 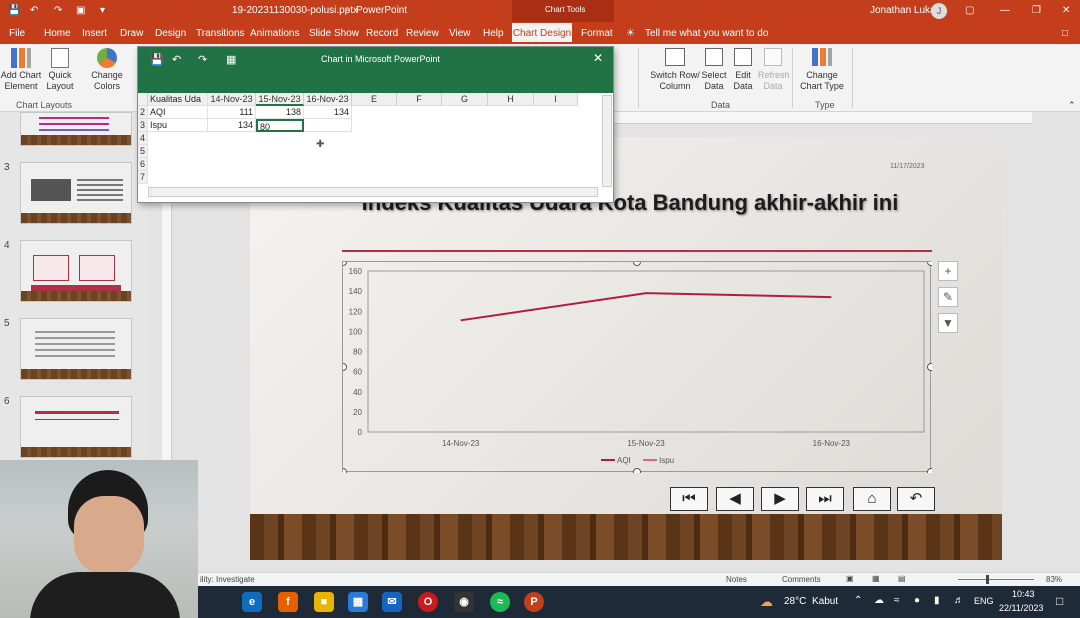 I want to click on opera-icon: O, so click(x=428, y=602).